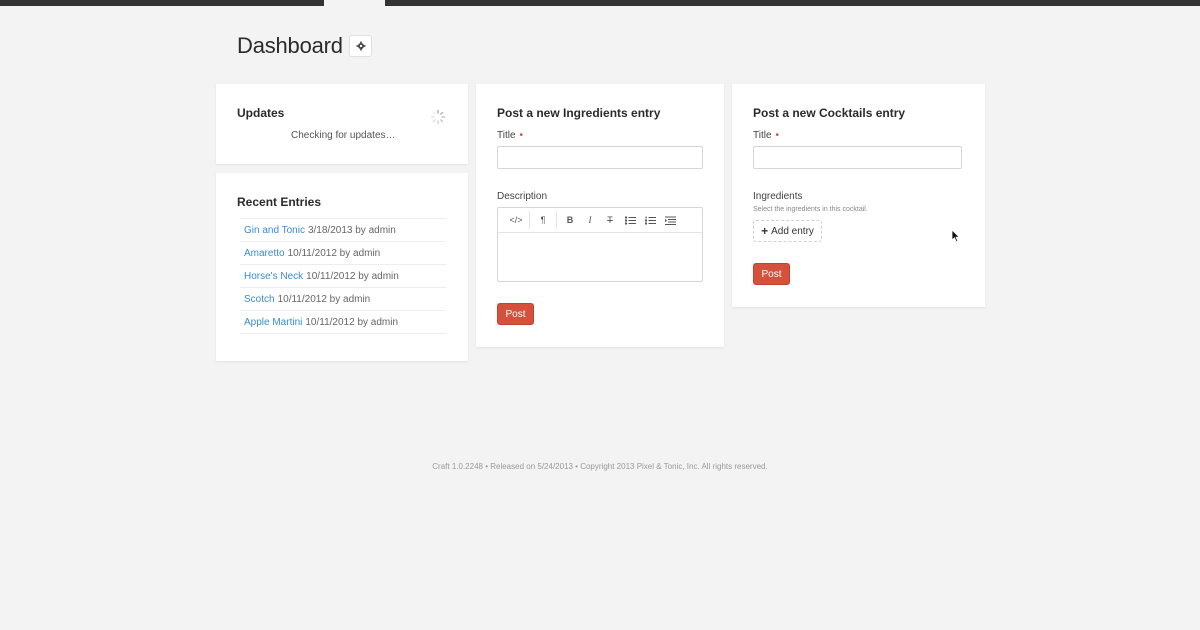 The height and width of the screenshot is (630, 1200). I want to click on add-entry-button: + Add entry, so click(787, 231).